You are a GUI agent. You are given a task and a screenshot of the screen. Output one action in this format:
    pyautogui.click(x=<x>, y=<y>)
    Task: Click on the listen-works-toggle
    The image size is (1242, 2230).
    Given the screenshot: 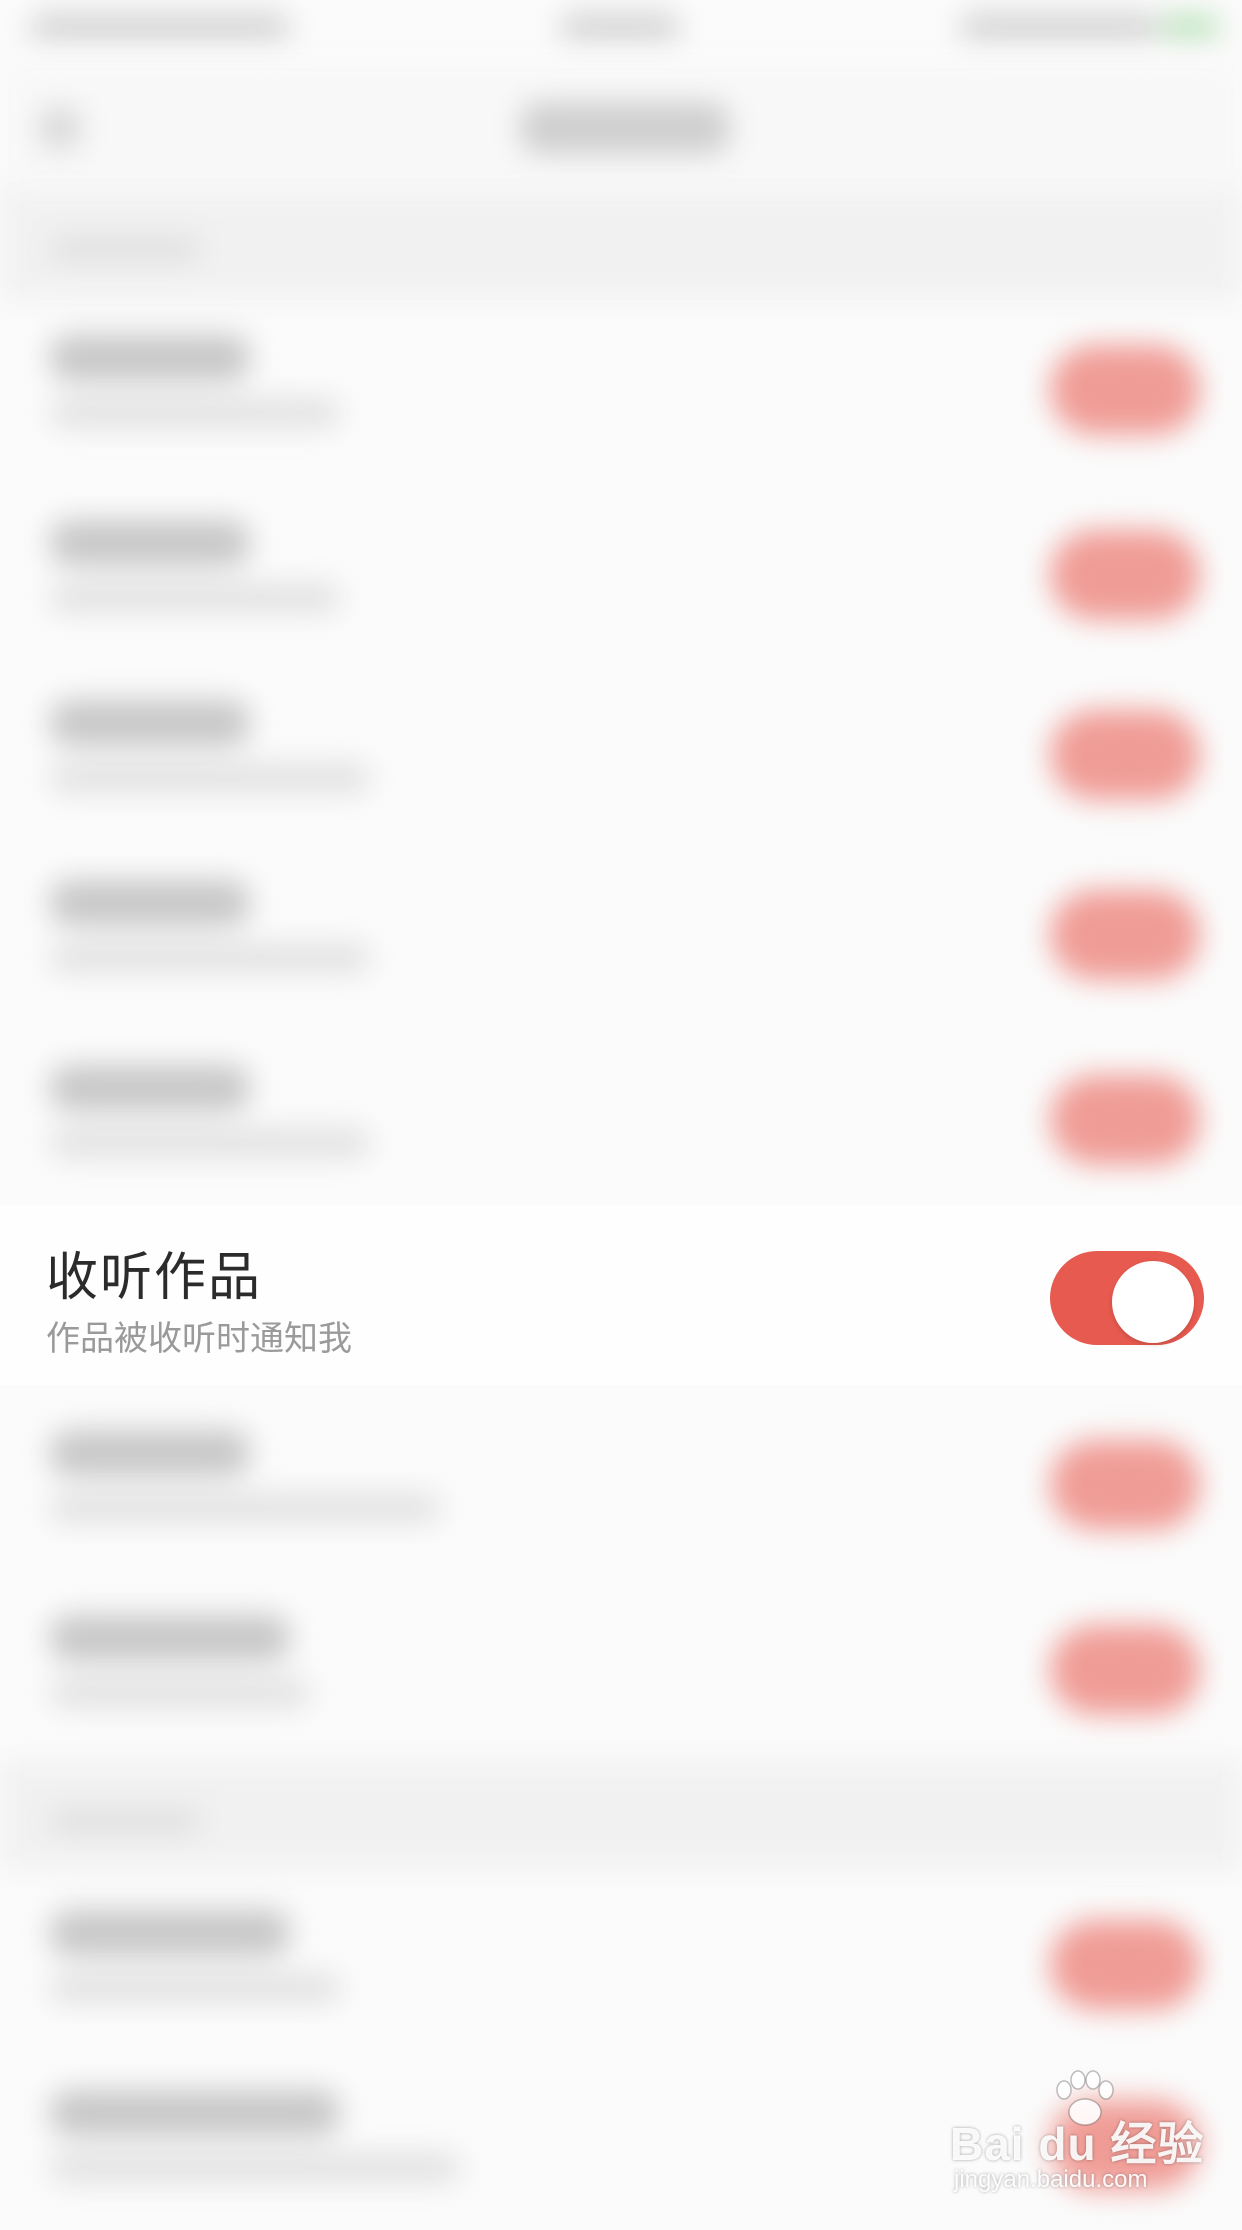 What is the action you would take?
    pyautogui.click(x=1127, y=1298)
    